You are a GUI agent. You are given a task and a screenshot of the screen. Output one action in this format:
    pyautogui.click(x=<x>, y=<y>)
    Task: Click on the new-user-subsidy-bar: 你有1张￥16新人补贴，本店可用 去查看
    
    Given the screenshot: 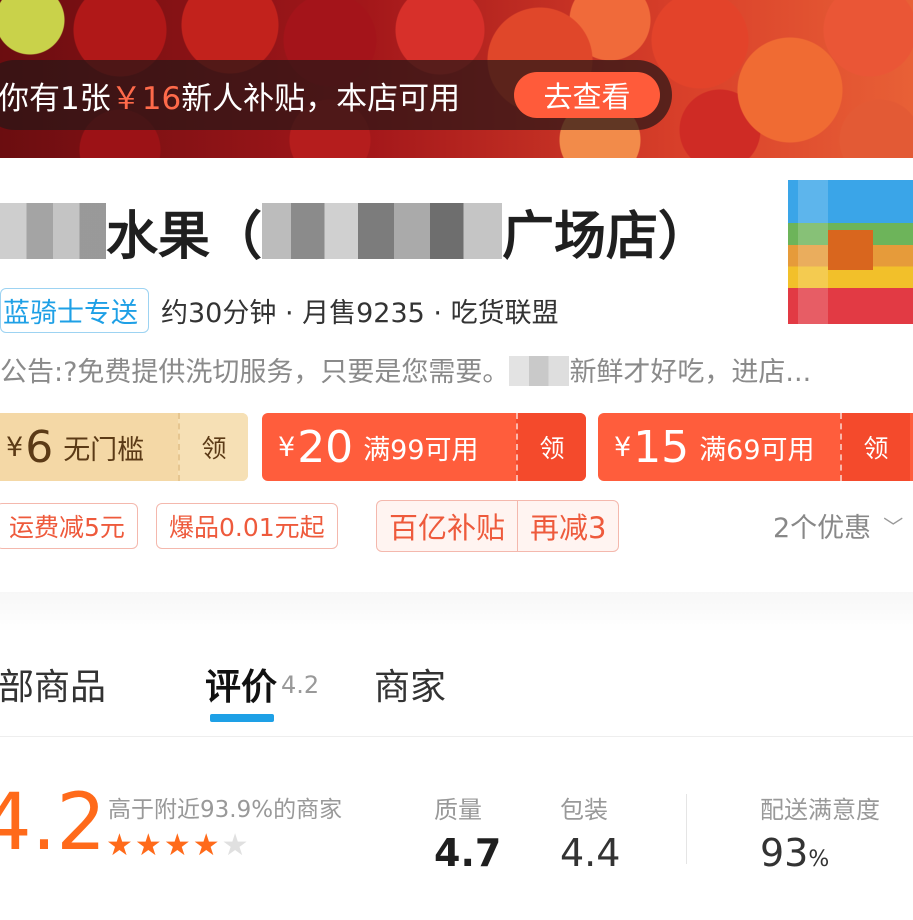 What is the action you would take?
    pyautogui.click(x=336, y=95)
    